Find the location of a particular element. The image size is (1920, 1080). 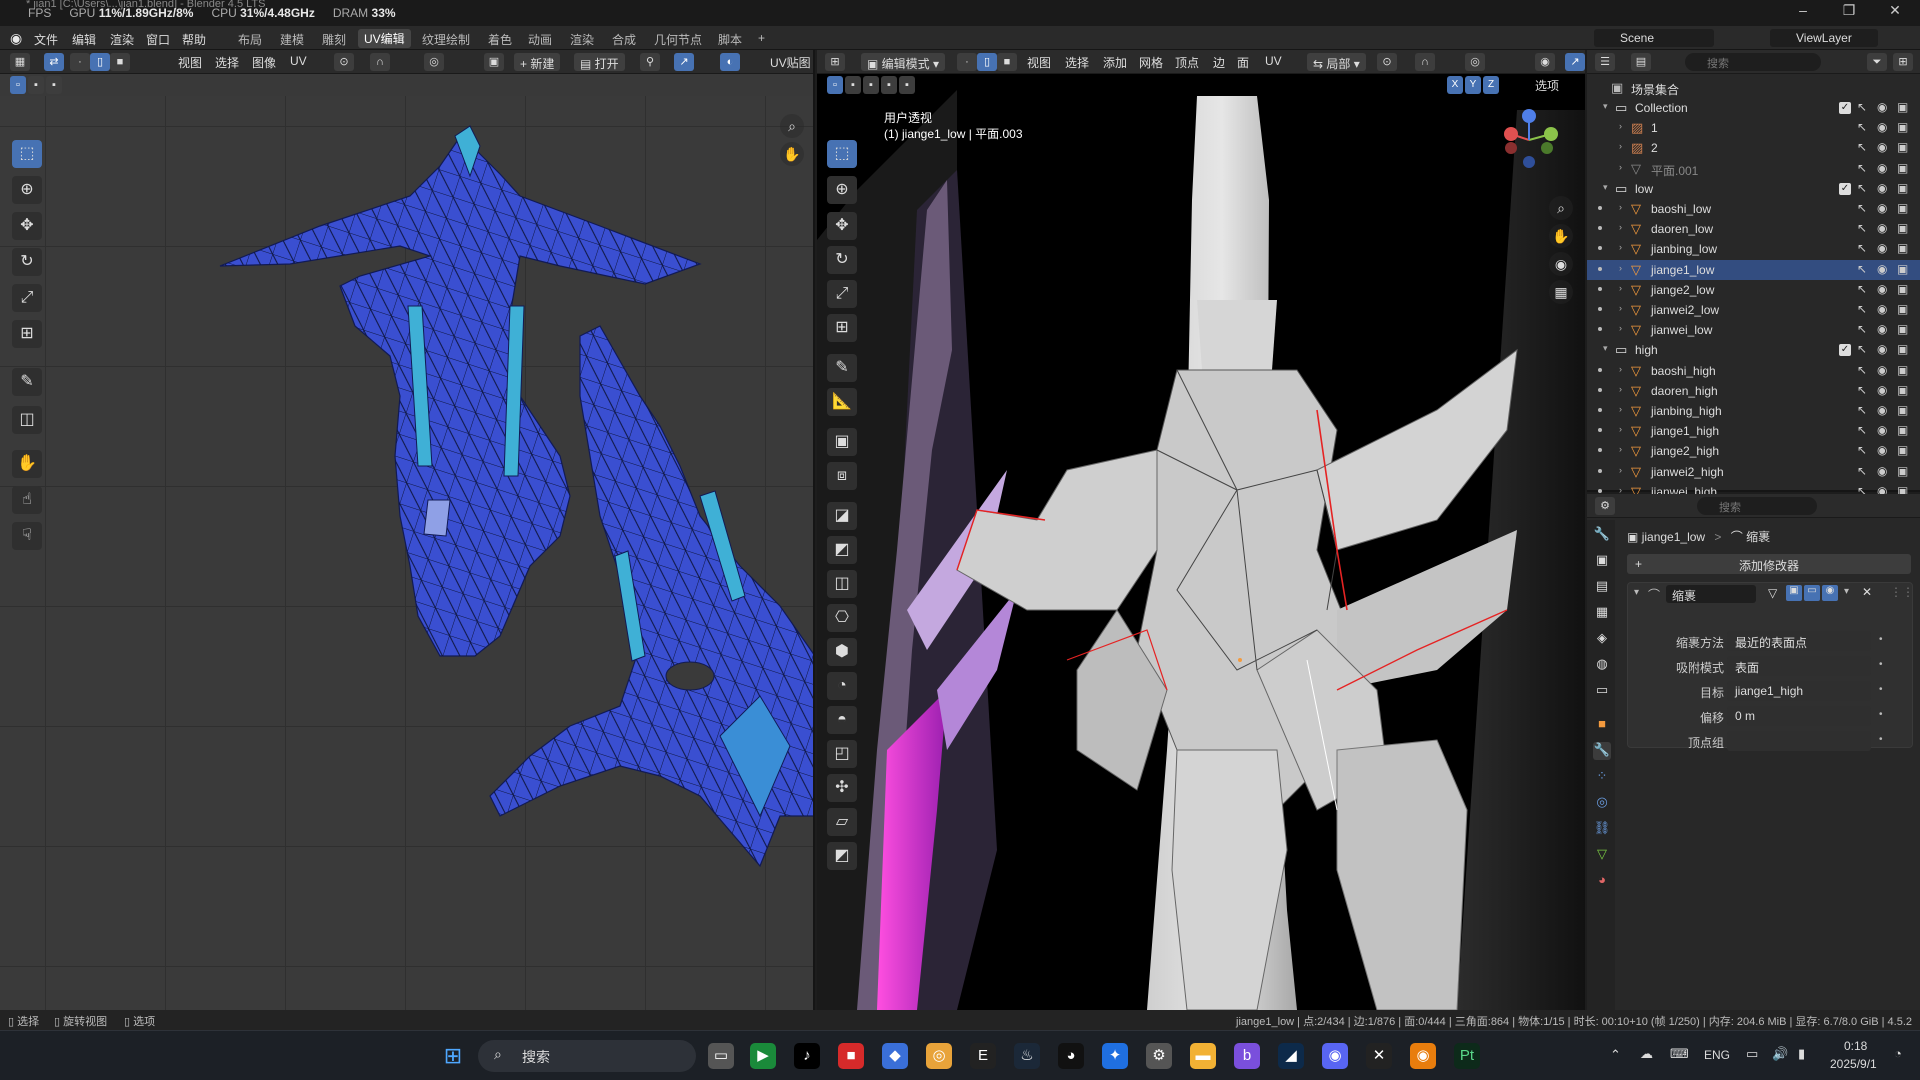

new-image-button: + 新建 is located at coordinates (537, 62).